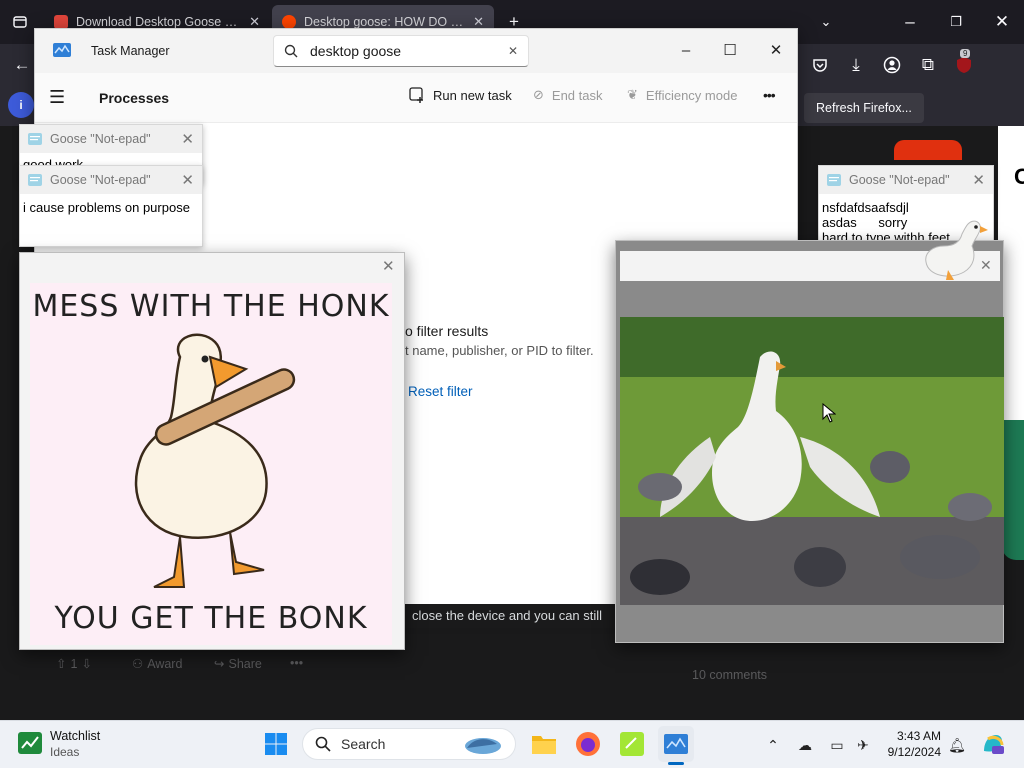 The width and height of the screenshot is (1024, 768). What do you see at coordinates (811, 473) in the screenshot?
I see `goose-and-pigeons-icon` at bounding box center [811, 473].